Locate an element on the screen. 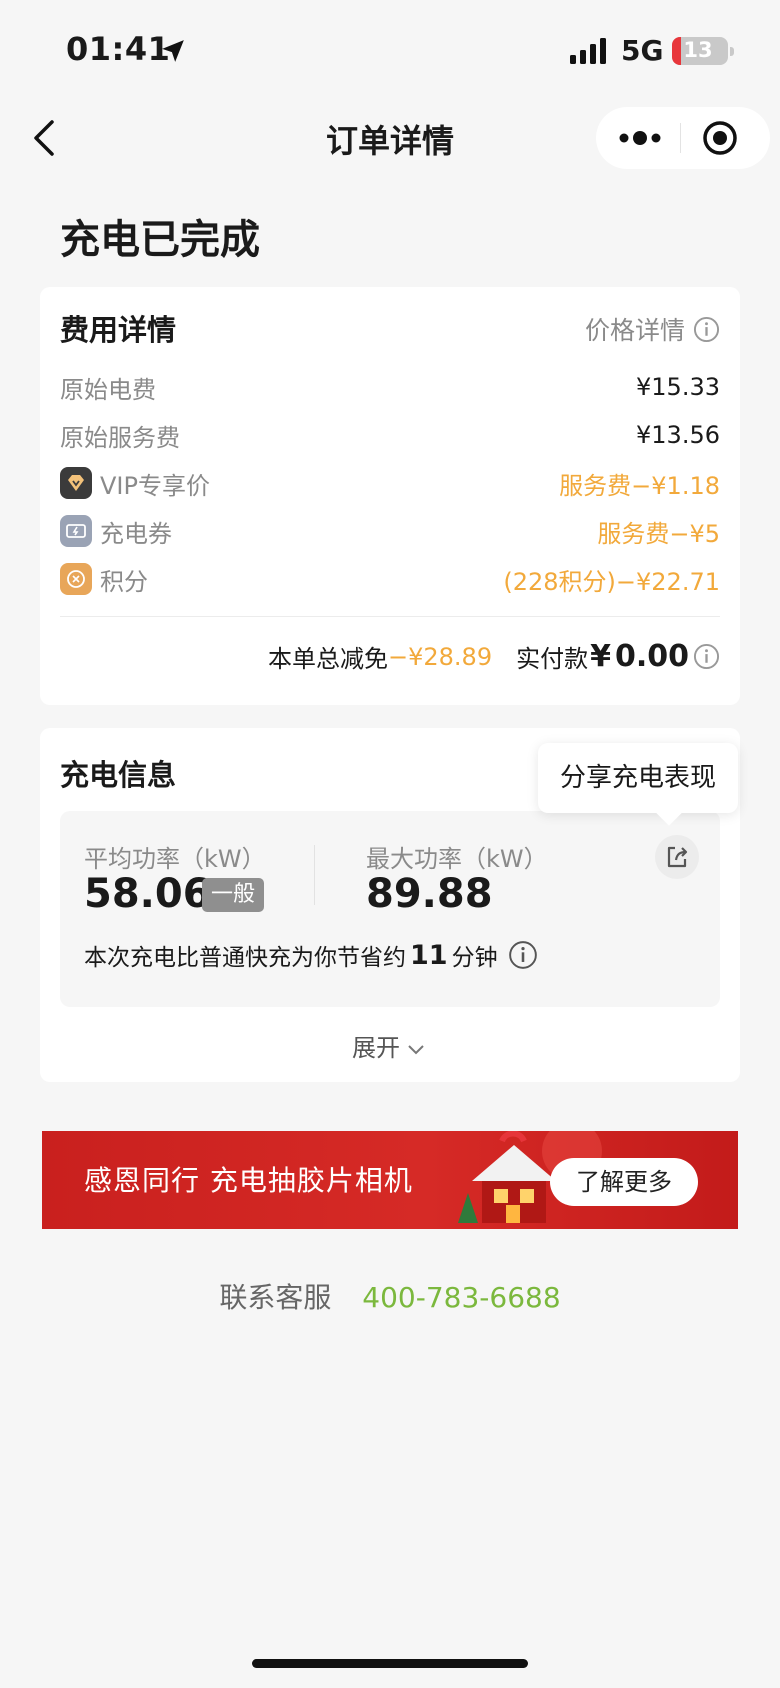 The width and height of the screenshot is (780, 1688). time-saved-line: 本次充电比普通快充为你节省约 11 分钟 is located at coordinates (311, 955).